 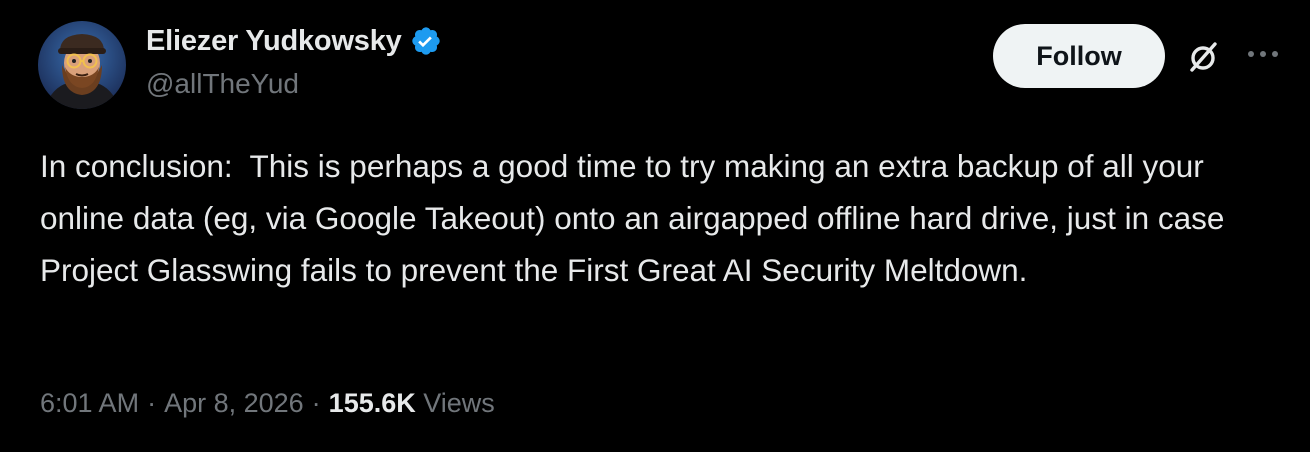 I want to click on display-name: Eliezer Yudkowsky, so click(x=274, y=41).